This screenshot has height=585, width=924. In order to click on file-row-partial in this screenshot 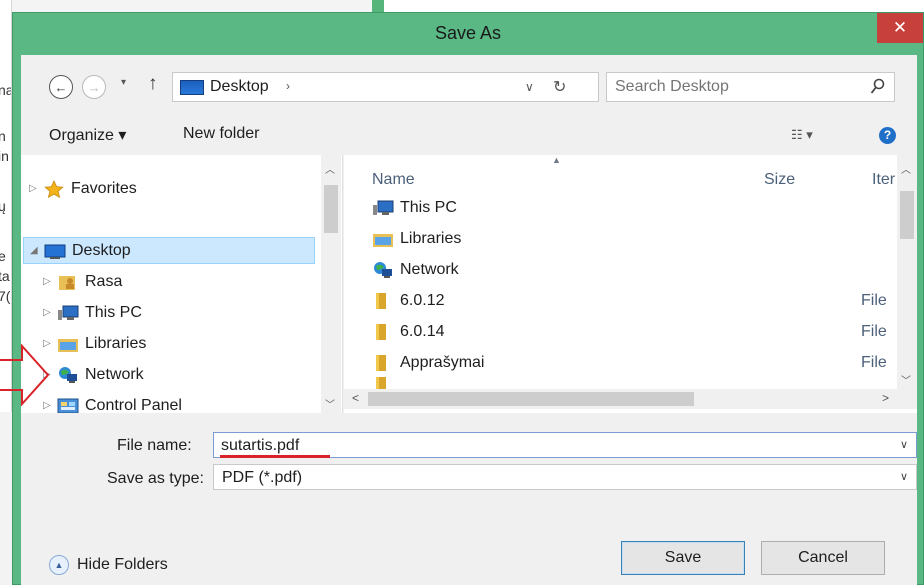, I will do `click(386, 383)`.